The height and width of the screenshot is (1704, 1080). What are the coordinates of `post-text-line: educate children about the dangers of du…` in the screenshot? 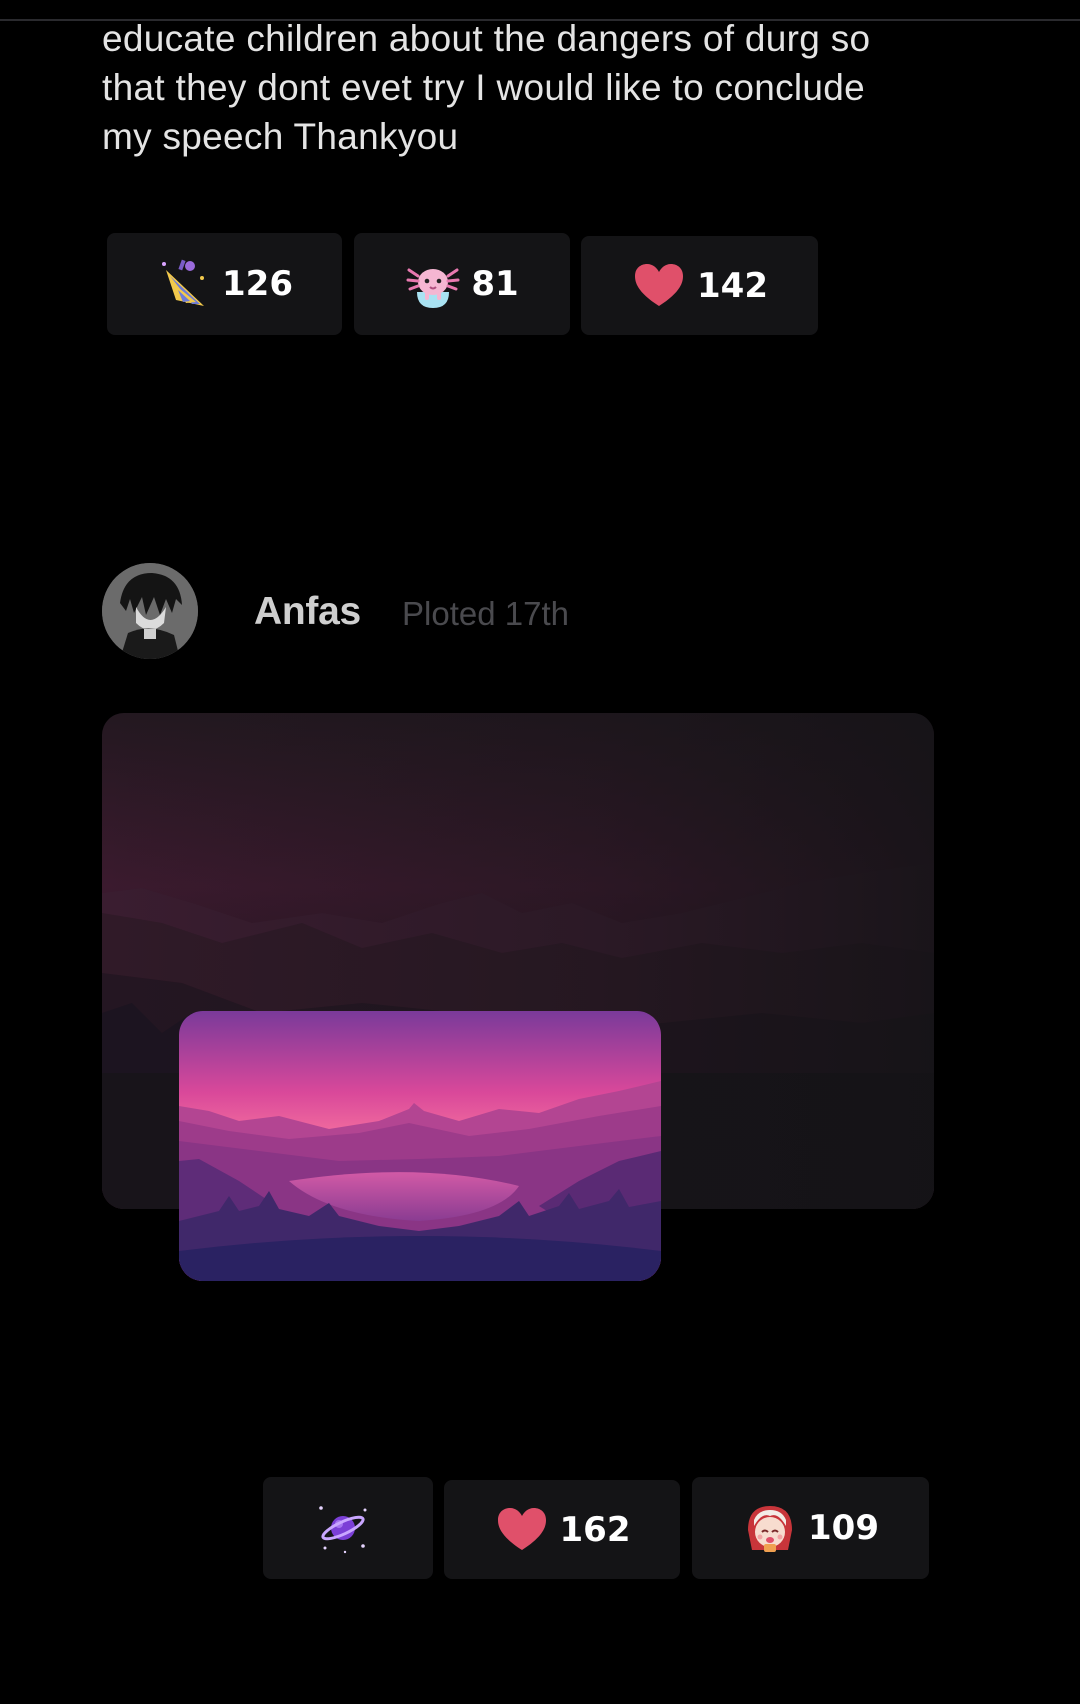 It's located at (486, 38).